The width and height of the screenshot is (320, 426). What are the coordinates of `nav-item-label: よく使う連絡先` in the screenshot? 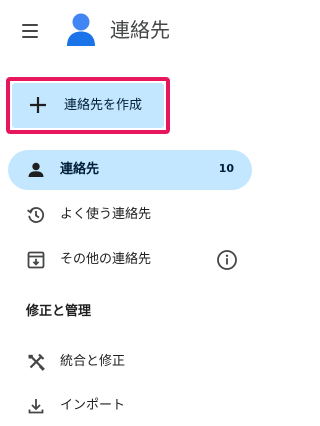 It's located at (106, 214).